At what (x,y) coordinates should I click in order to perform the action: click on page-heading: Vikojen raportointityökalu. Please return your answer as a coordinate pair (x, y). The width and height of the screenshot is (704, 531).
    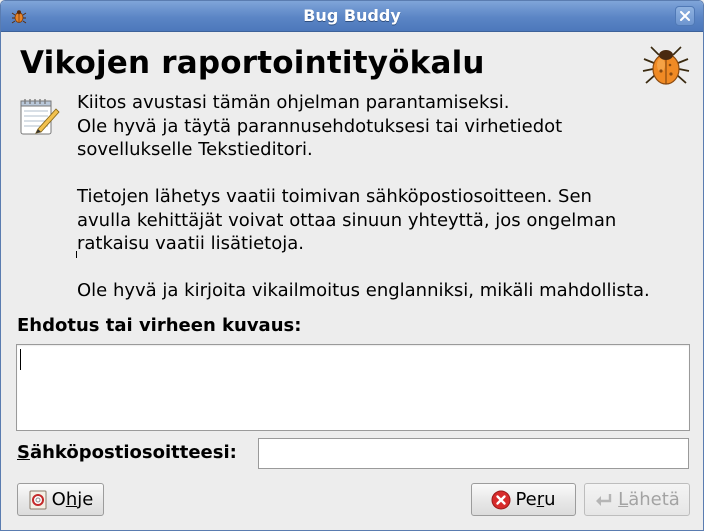
    Looking at the image, I should click on (252, 63).